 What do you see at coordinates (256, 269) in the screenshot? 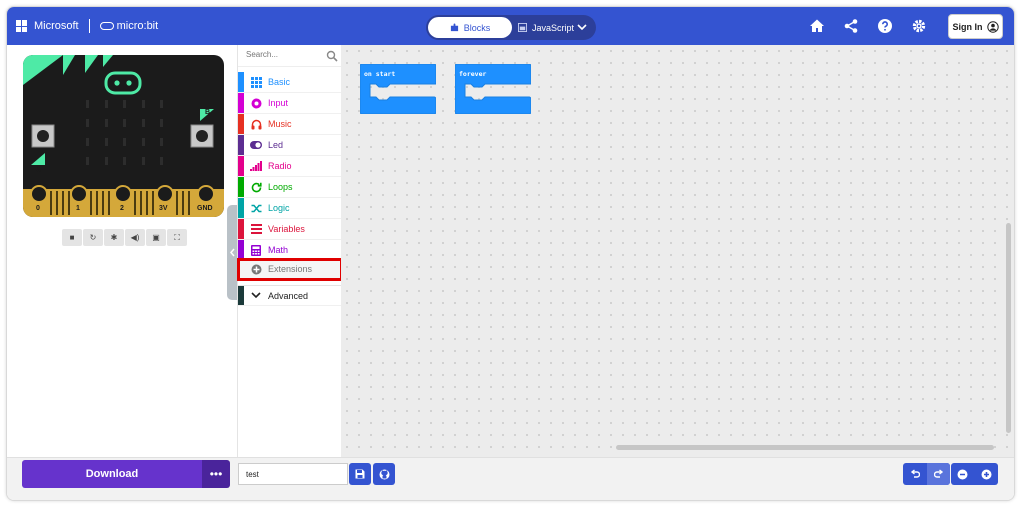
I see `add-circle-icon` at bounding box center [256, 269].